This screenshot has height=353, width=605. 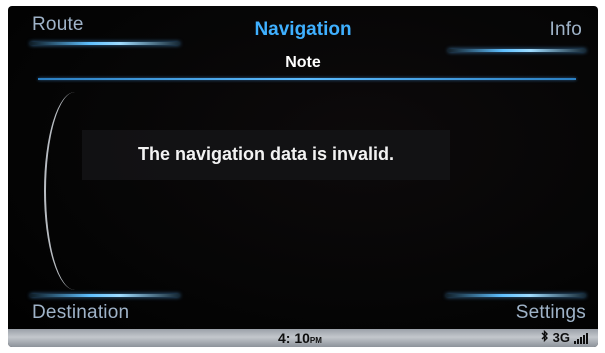 I want to click on status-bar: 4: 10PM 3G, so click(x=303, y=338).